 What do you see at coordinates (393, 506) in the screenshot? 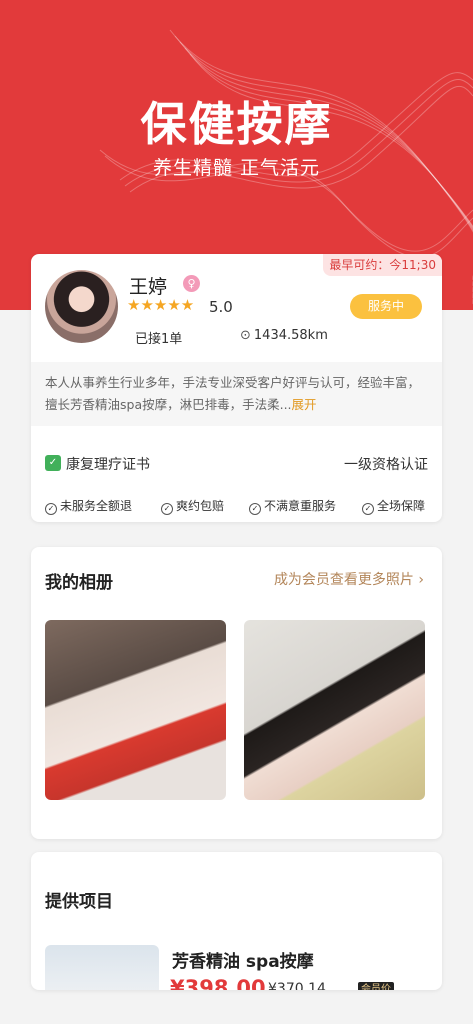
I see `guarantee-item: ✓ 全场保障` at bounding box center [393, 506].